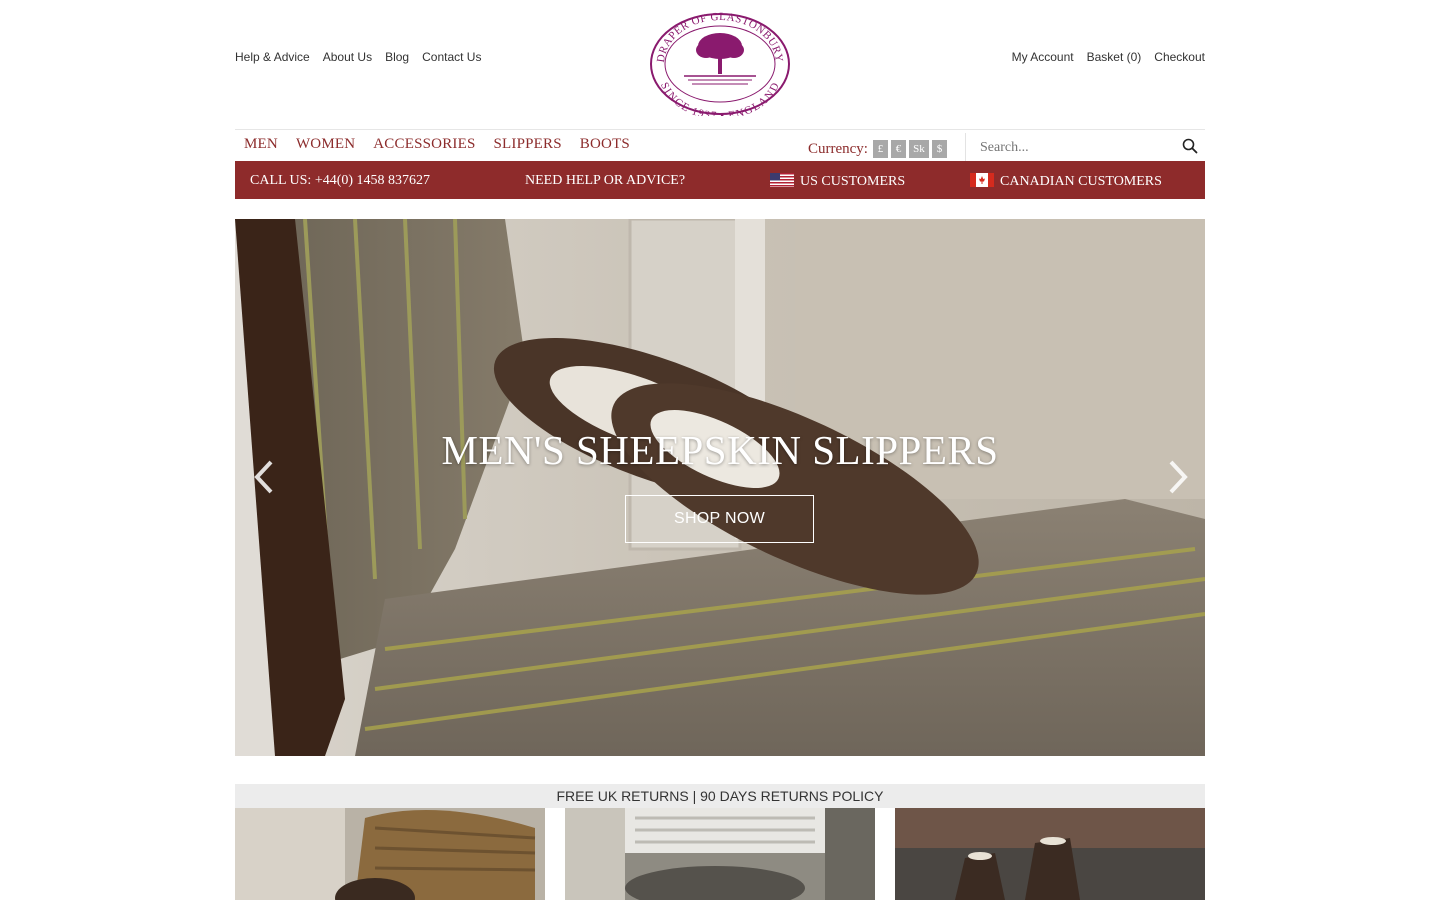 The height and width of the screenshot is (900, 1440). What do you see at coordinates (261, 144) in the screenshot?
I see `nav-men: MEN` at bounding box center [261, 144].